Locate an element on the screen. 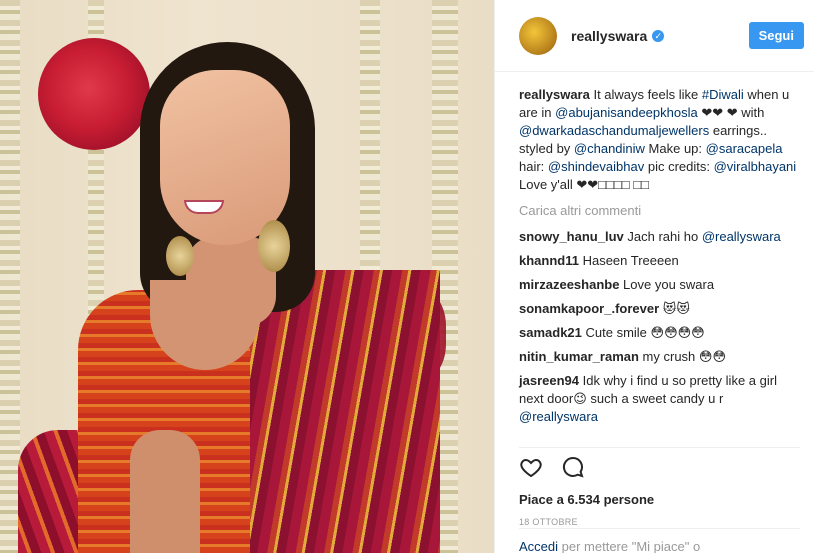 This screenshot has width=814, height=553. face is located at coordinates (225, 157).